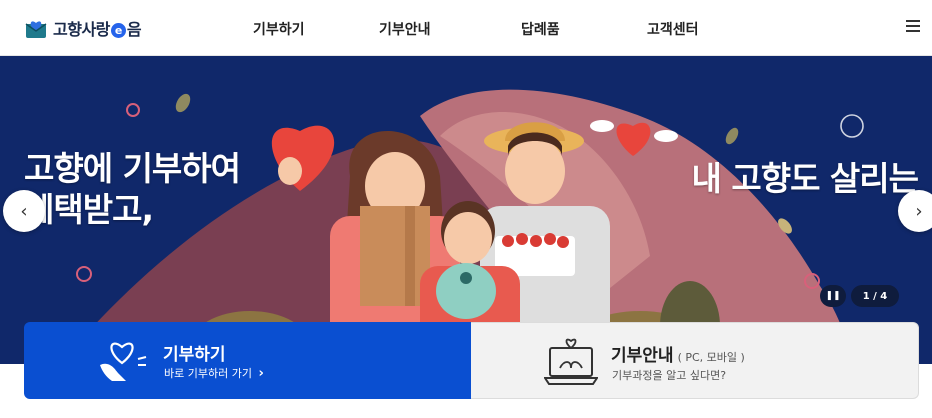 Image resolution: width=932 pixels, height=418 pixels. I want to click on logo-text: 고향사랑 e 음, so click(97, 29).